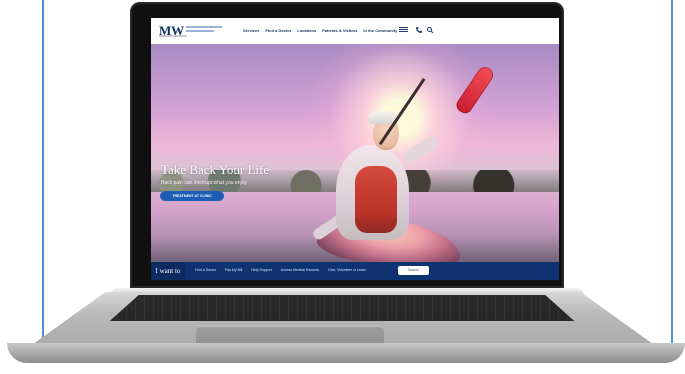 This screenshot has width=685, height=374. Describe the element at coordinates (376, 199) in the screenshot. I see `life-vest` at that location.